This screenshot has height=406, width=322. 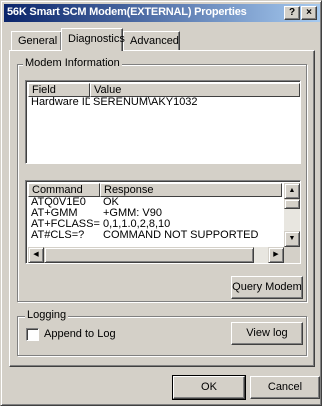 What do you see at coordinates (267, 287) in the screenshot?
I see `query-modem-button: Query Modem` at bounding box center [267, 287].